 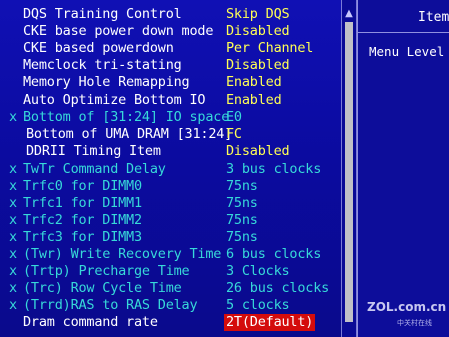 What do you see at coordinates (110, 305) in the screenshot?
I see `setting-label: (Trrd)RAS to RAS Delay` at bounding box center [110, 305].